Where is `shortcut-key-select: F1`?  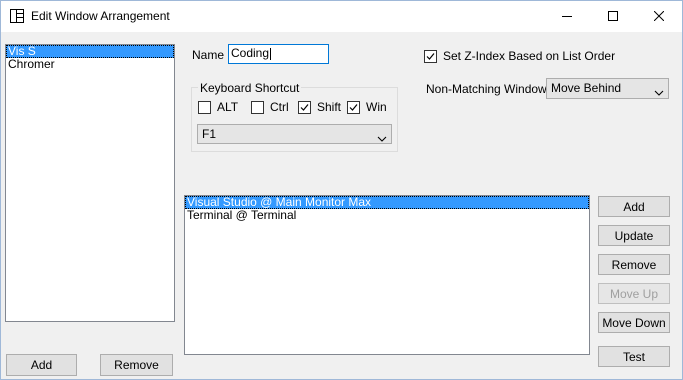
shortcut-key-select: F1 is located at coordinates (294, 134).